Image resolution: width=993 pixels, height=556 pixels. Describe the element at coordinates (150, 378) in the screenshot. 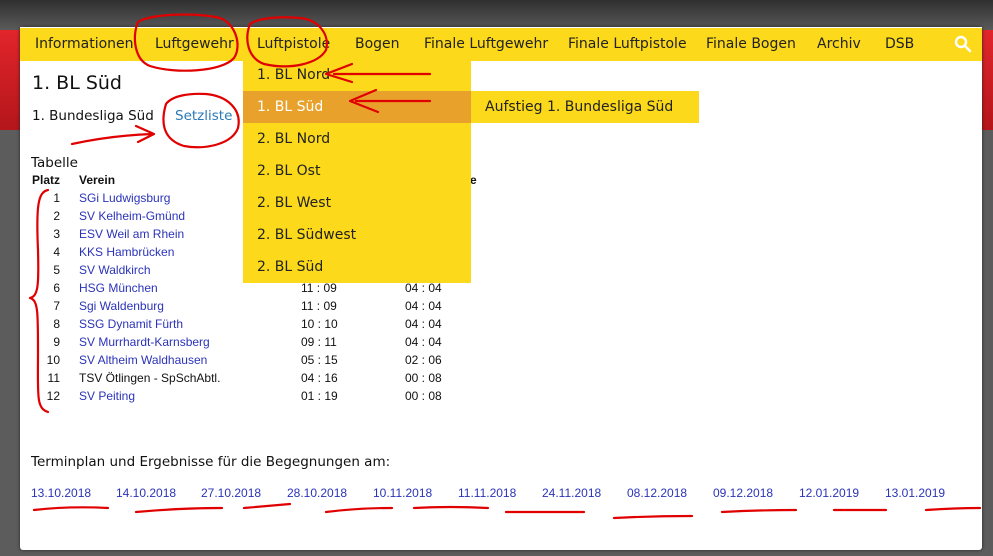

I see `team-name: TSV Ötlingen - SpSchAbtl.` at that location.